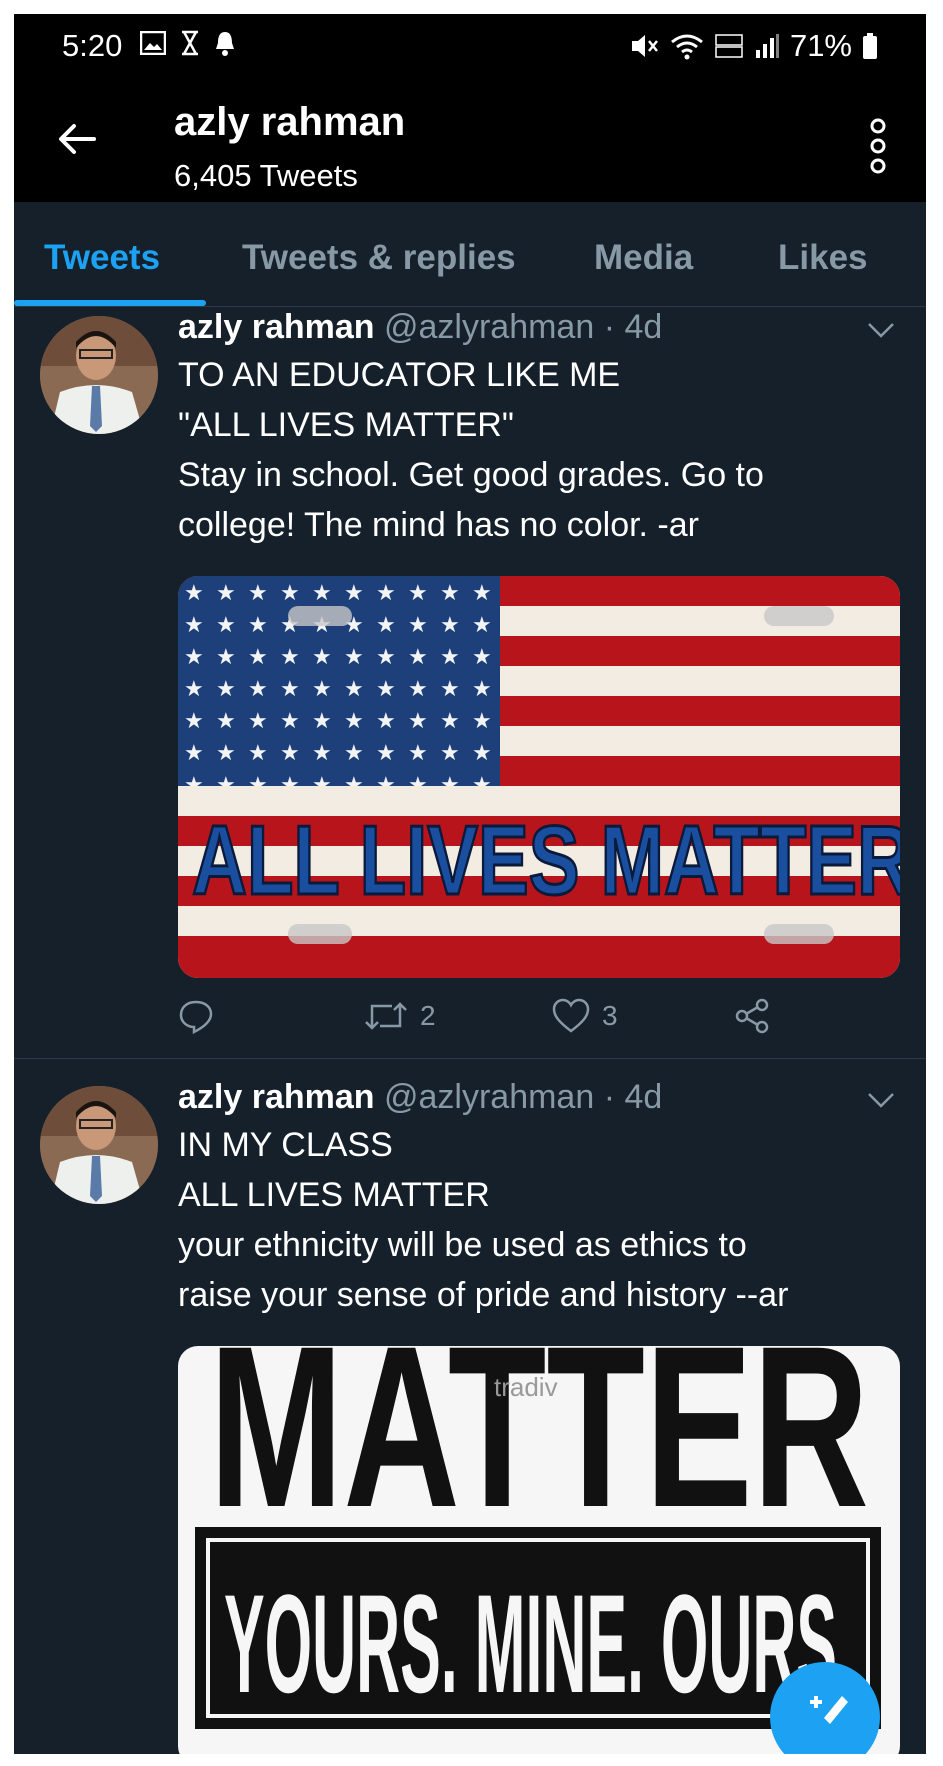  I want to click on share-button, so click(752, 1016).